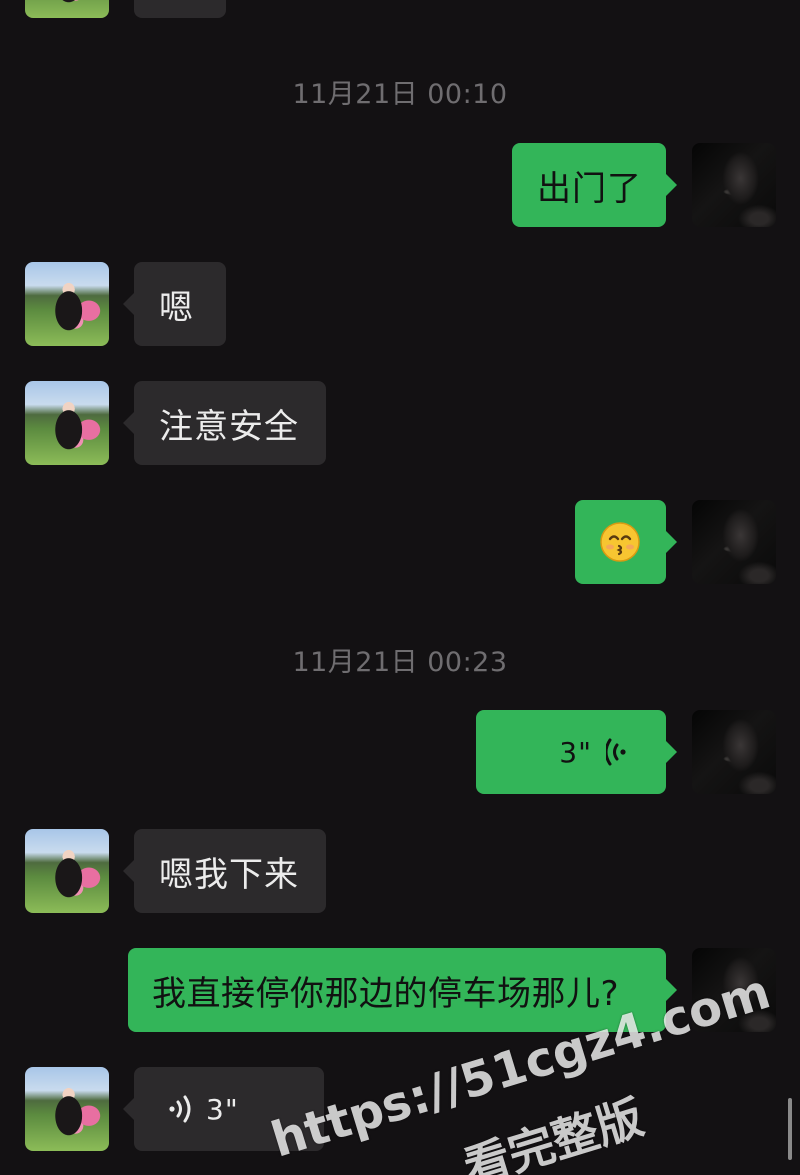  Describe the element at coordinates (386, 993) in the screenshot. I see `message-text: 我直接停你那边的停车场那儿?` at that location.